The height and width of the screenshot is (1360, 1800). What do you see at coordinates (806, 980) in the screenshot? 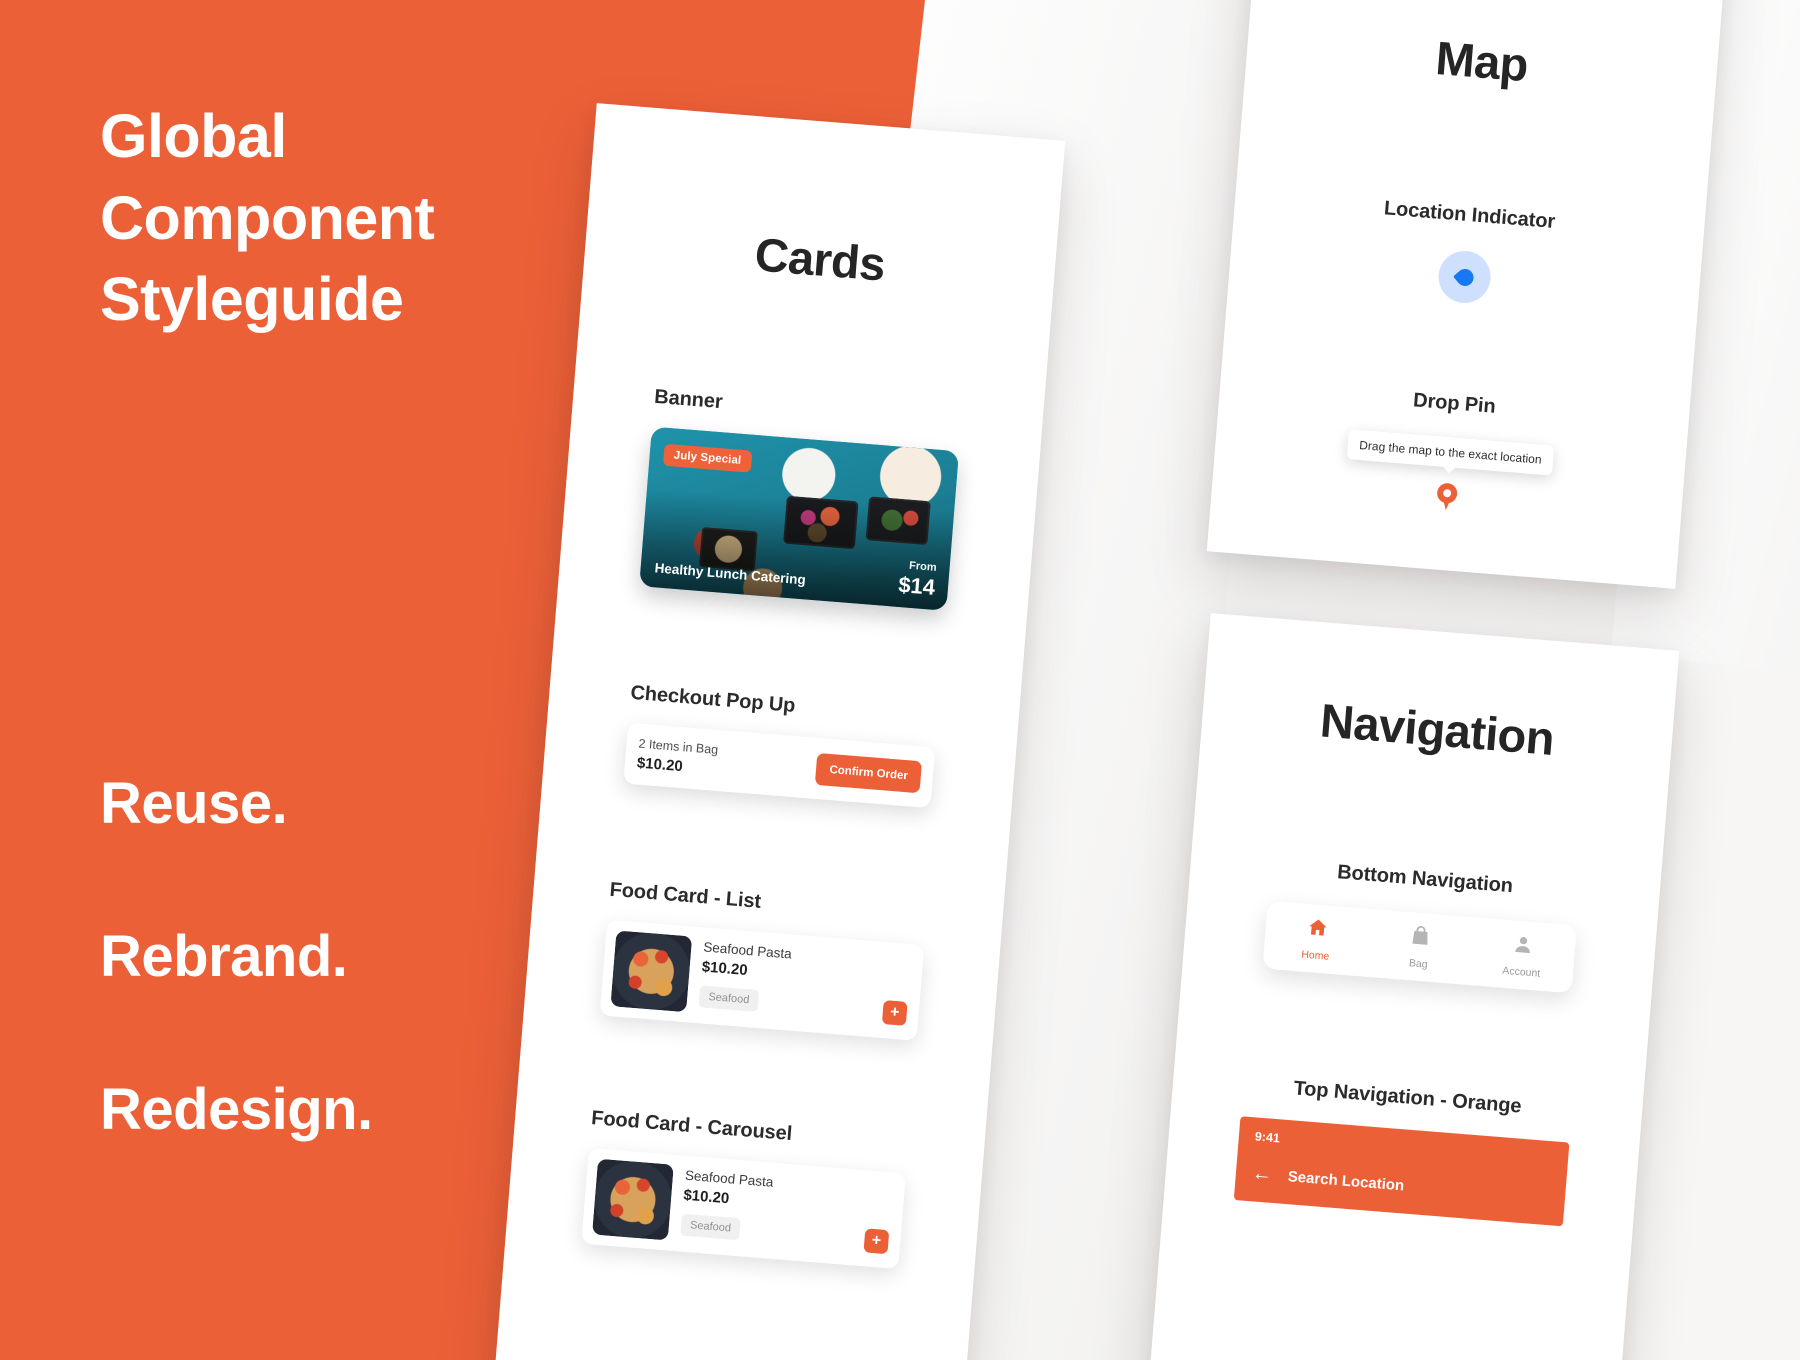
I see `food-card-list-meta: Seafood Pasta $10.20 Seafood` at bounding box center [806, 980].